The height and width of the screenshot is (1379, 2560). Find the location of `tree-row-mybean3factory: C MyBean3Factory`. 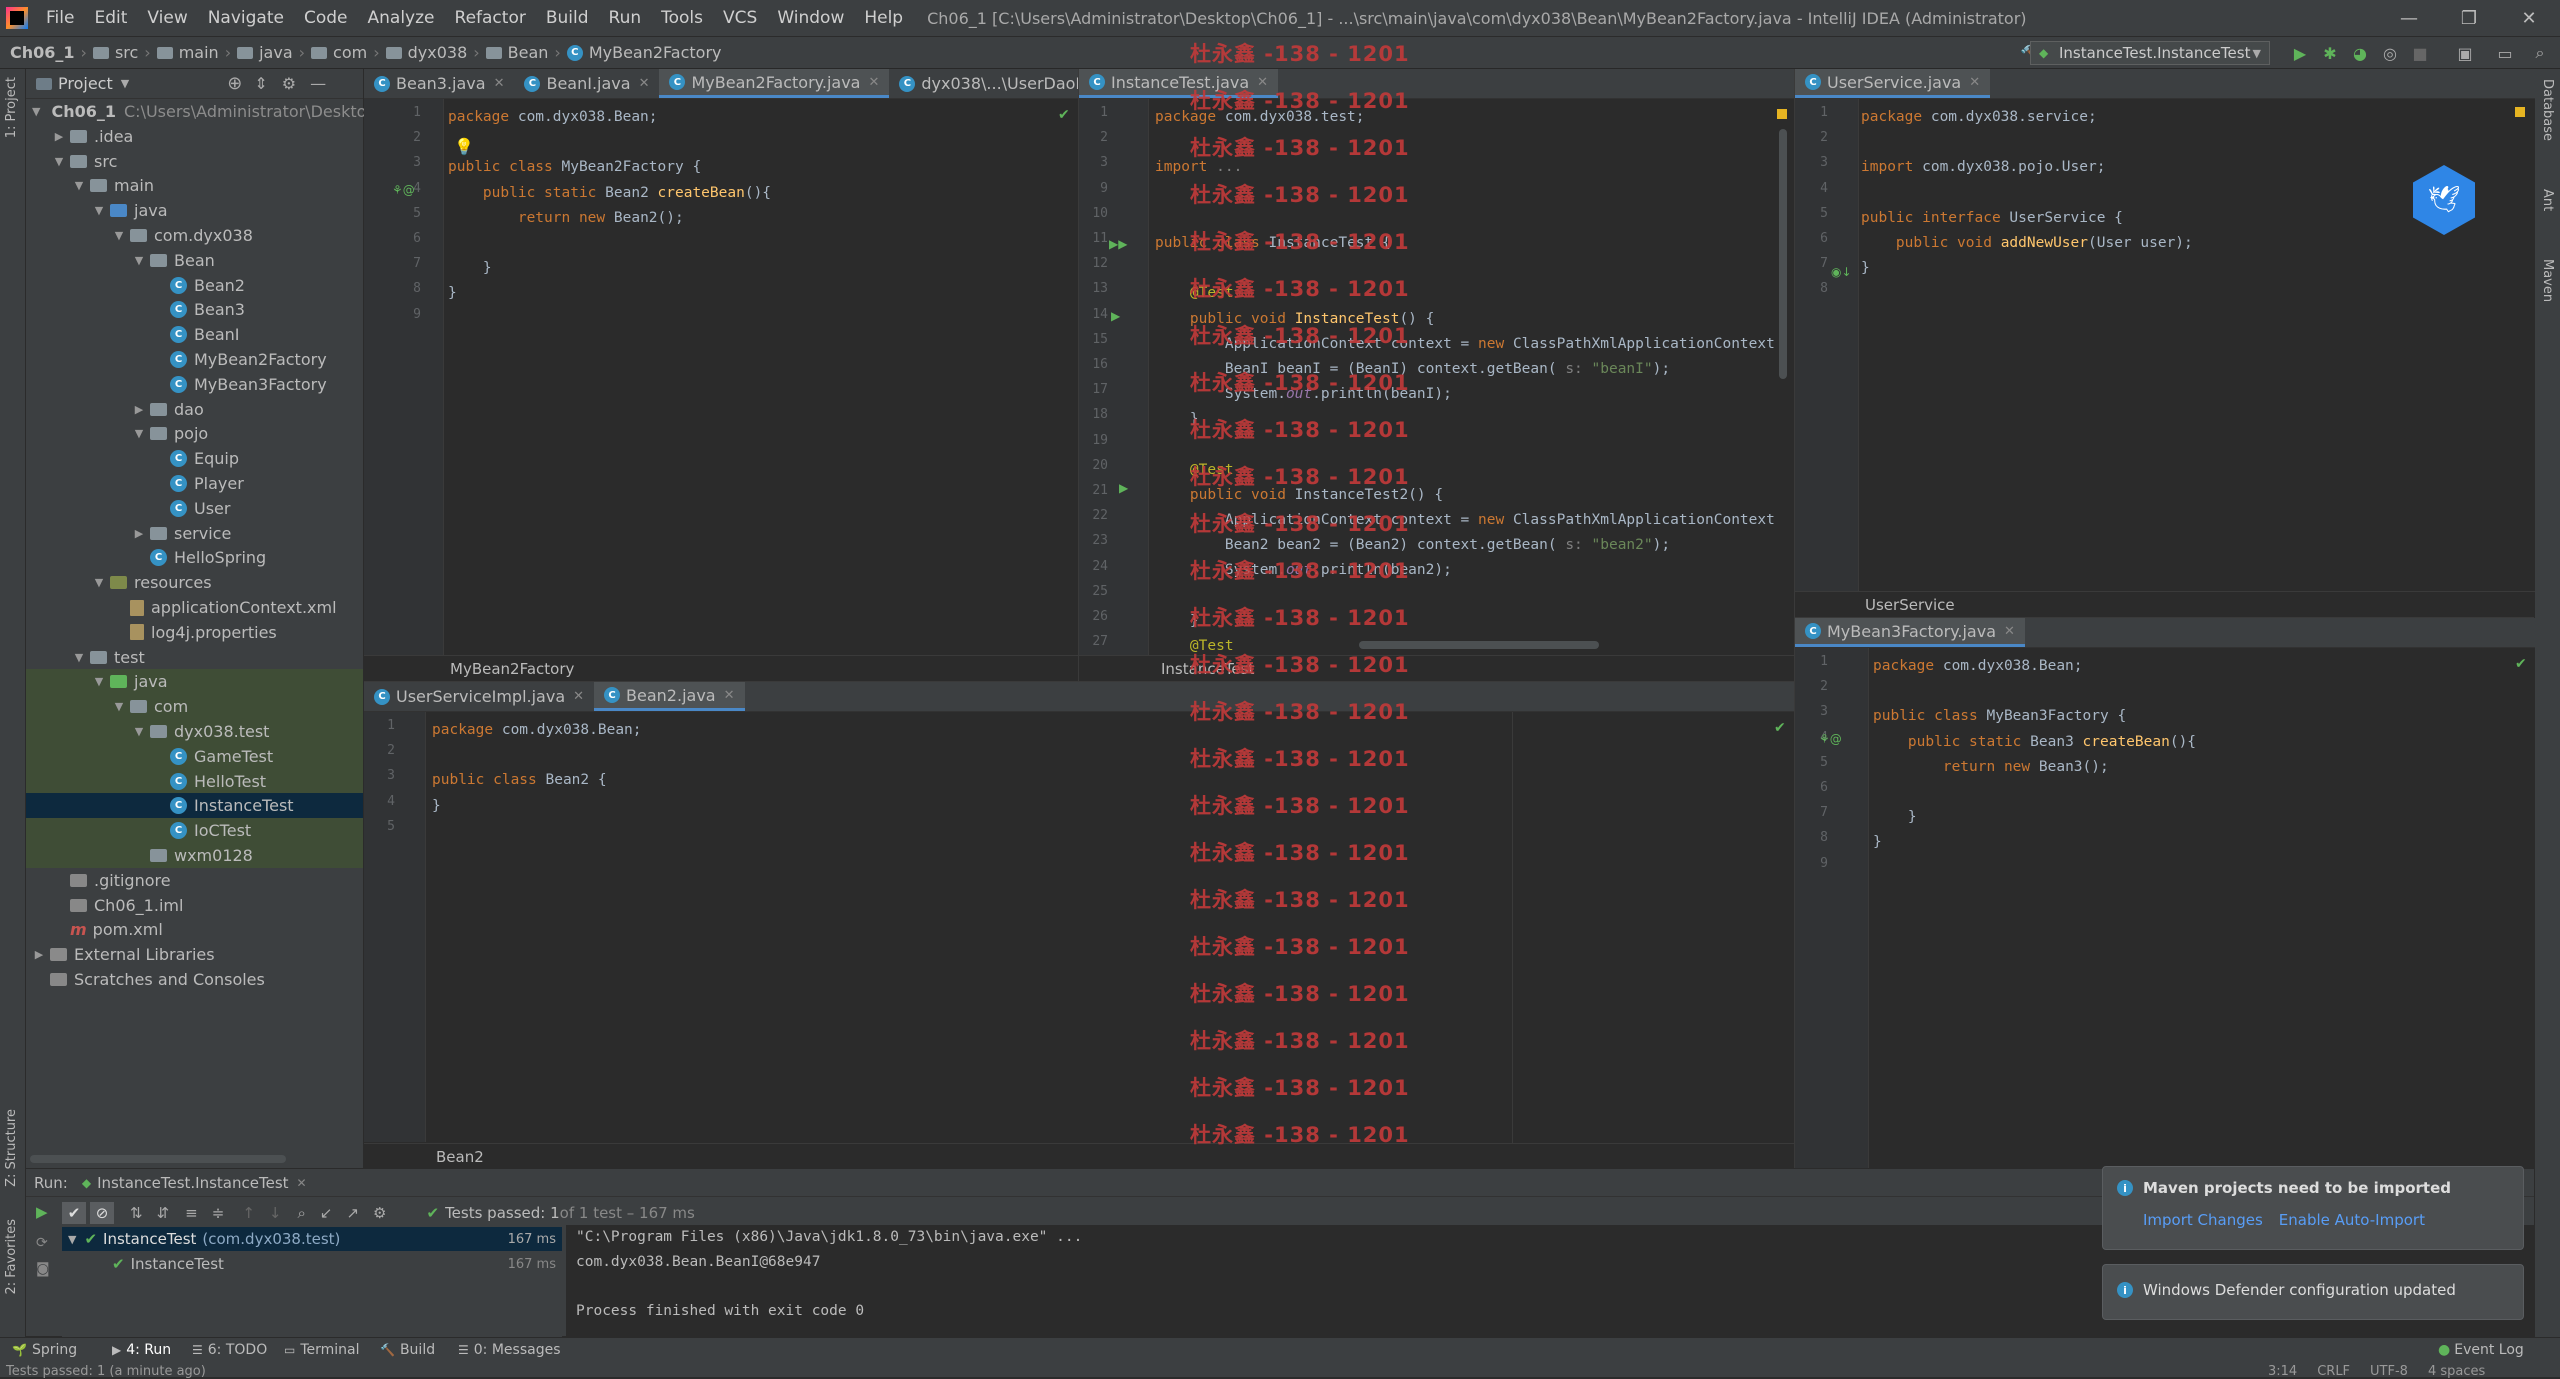

tree-row-mybean3factory: C MyBean3Factory is located at coordinates (194, 384).